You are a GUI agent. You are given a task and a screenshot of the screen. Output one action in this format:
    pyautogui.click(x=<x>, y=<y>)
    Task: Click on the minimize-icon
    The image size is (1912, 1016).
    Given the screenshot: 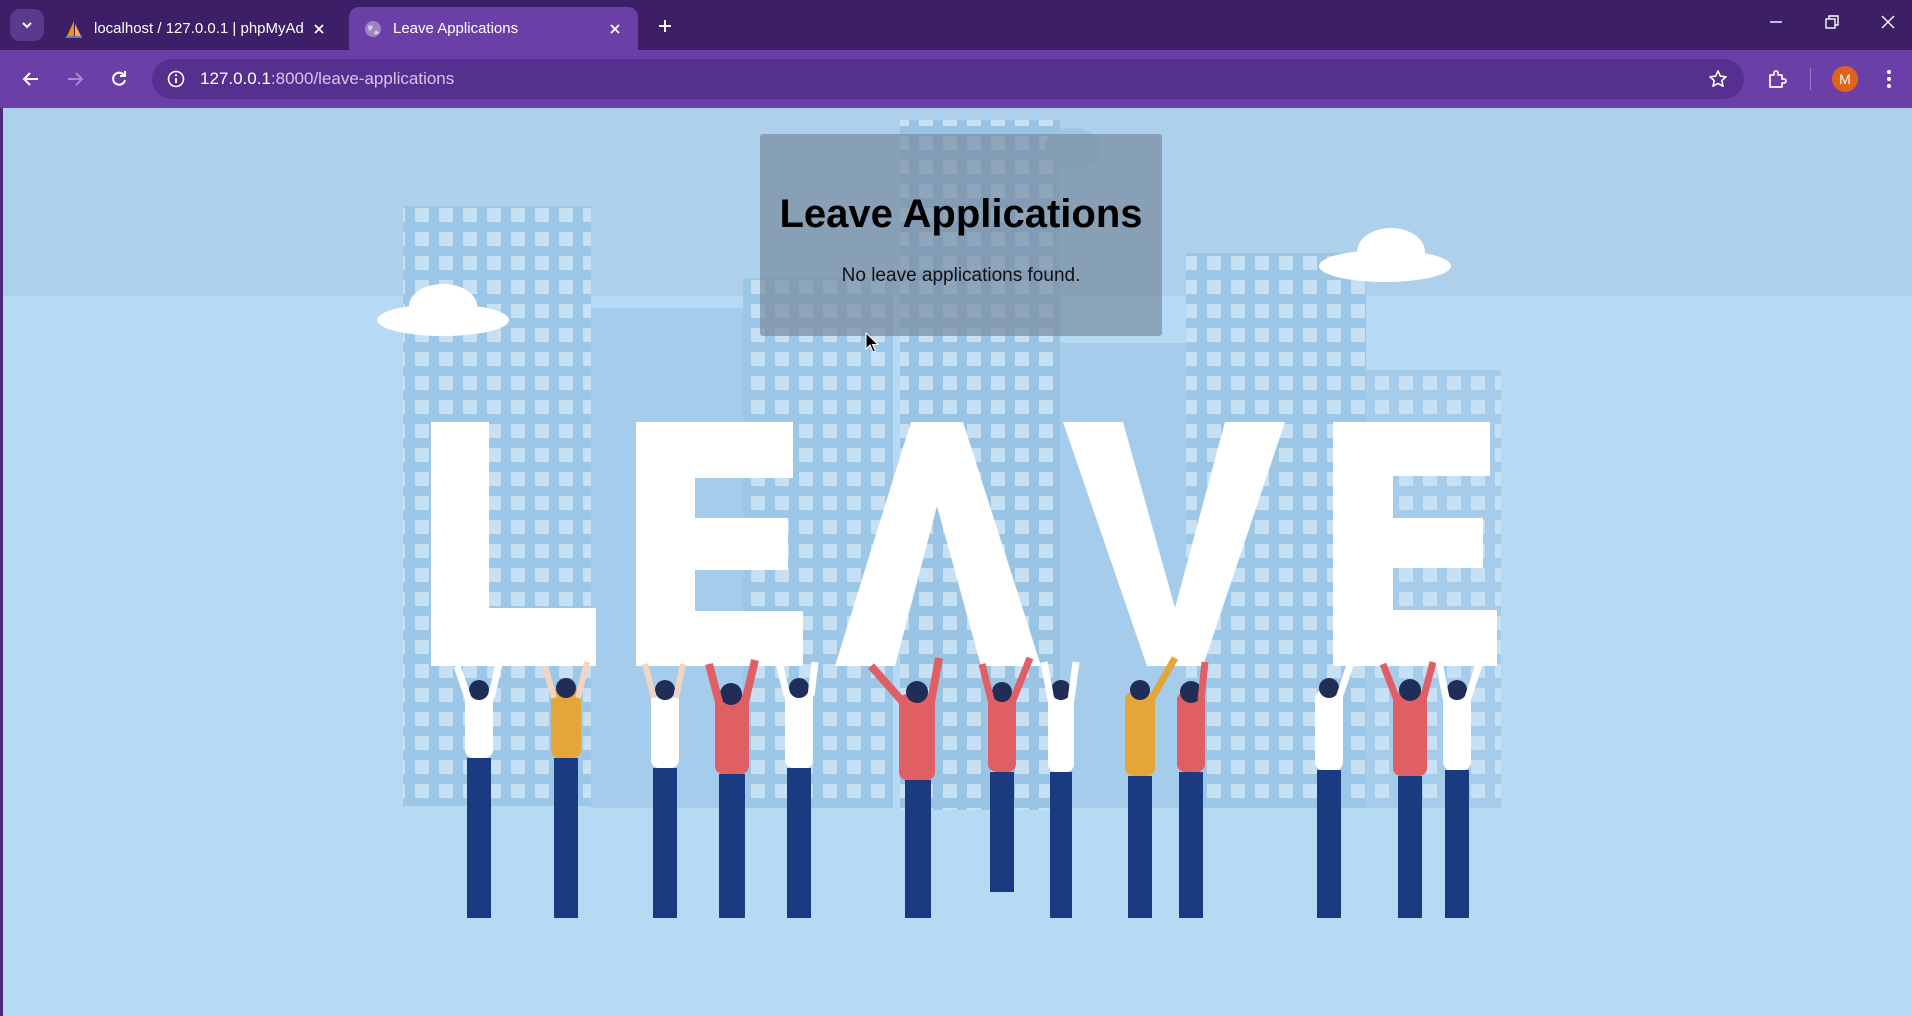 What is the action you would take?
    pyautogui.click(x=1776, y=22)
    